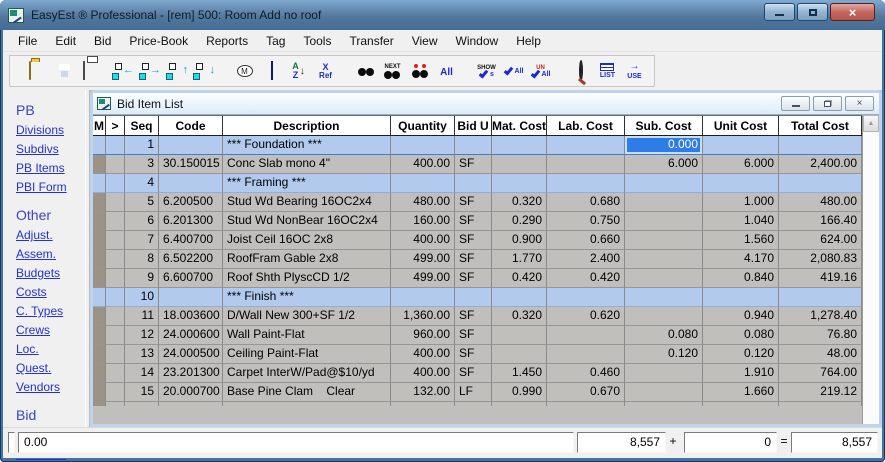  Describe the element at coordinates (150, 71) in the screenshot. I see `move-item-right-button: →` at that location.